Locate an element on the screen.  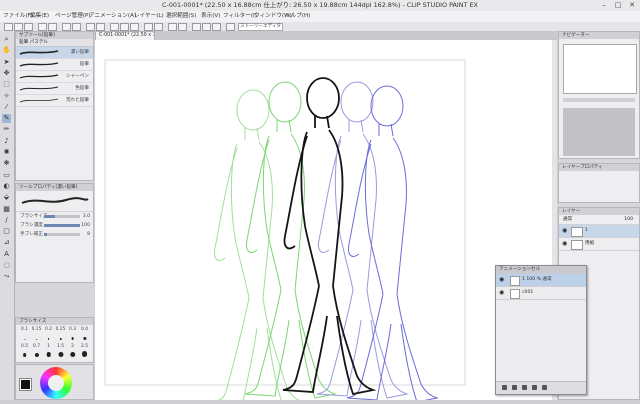
blend-mode-select: 通常 is located at coordinates (567, 219).